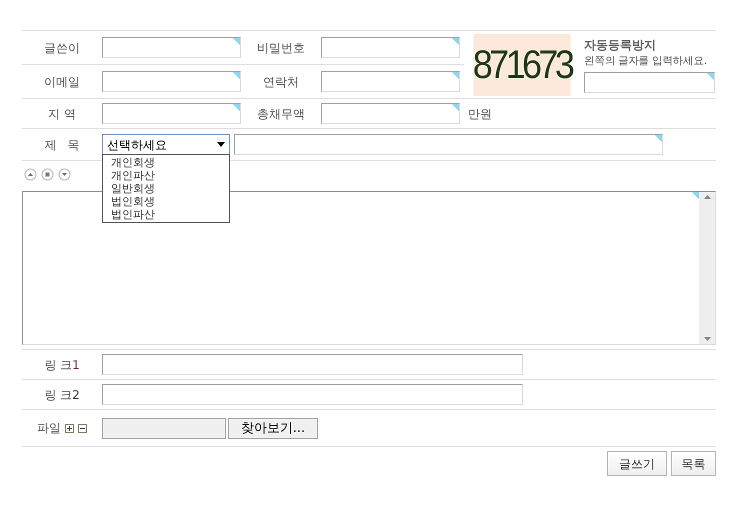 Image resolution: width=731 pixels, height=514 pixels. What do you see at coordinates (707, 268) in the screenshot?
I see `scrollbar` at bounding box center [707, 268].